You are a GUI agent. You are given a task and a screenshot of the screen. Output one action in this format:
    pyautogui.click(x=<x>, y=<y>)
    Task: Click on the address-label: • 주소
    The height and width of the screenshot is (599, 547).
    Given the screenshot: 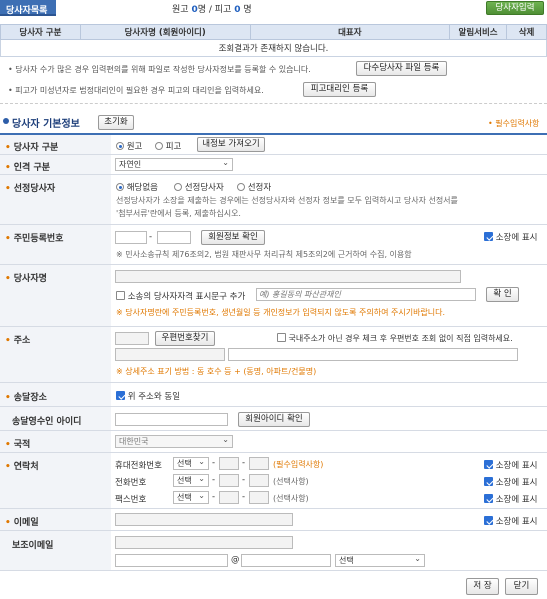 What is the action you would take?
    pyautogui.click(x=55, y=355)
    